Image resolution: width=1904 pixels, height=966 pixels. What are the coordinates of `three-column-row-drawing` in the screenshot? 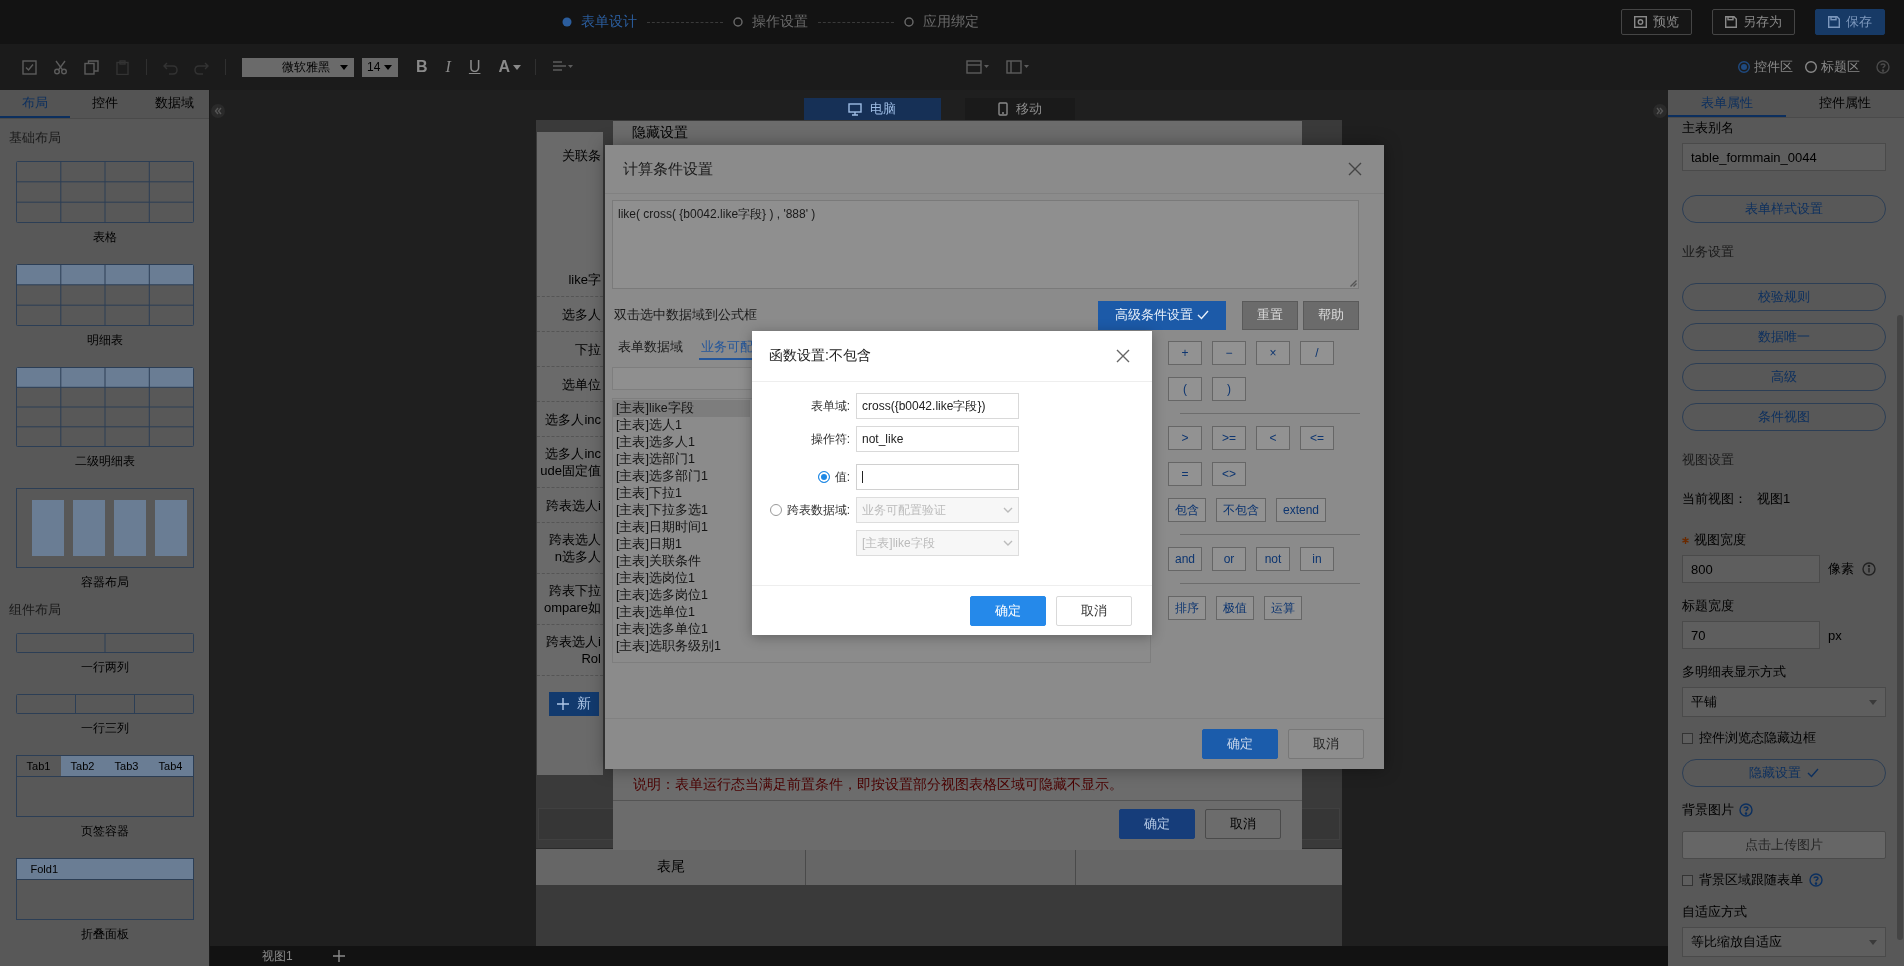 It's located at (104, 704).